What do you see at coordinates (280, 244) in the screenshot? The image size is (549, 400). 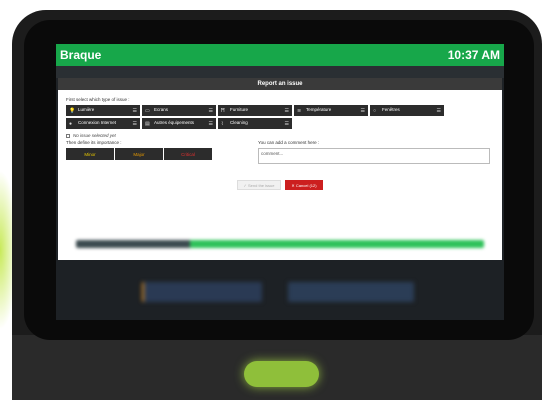 I see `blurred-timeline` at bounding box center [280, 244].